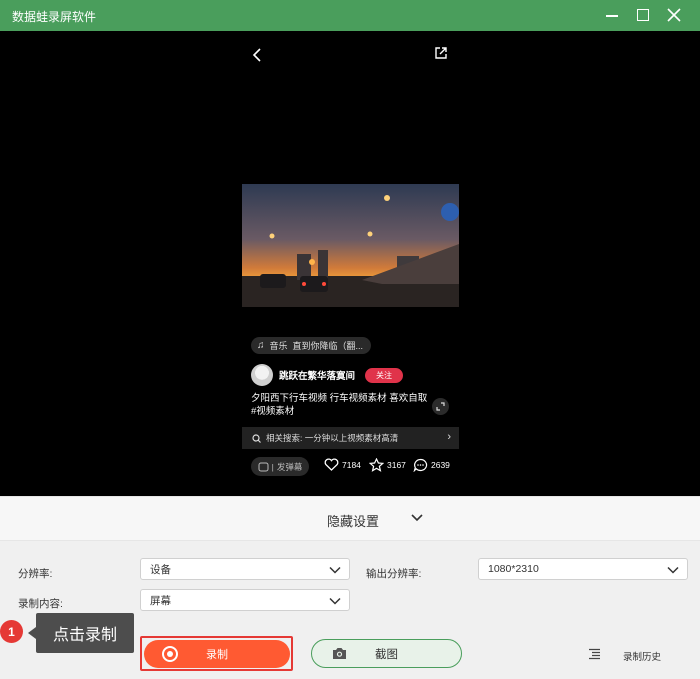 Image resolution: width=700 pixels, height=679 pixels. I want to click on video-description: 夕阳西下行车视频 行车视频素材 喜欢自取 #视频素材, so click(339, 405).